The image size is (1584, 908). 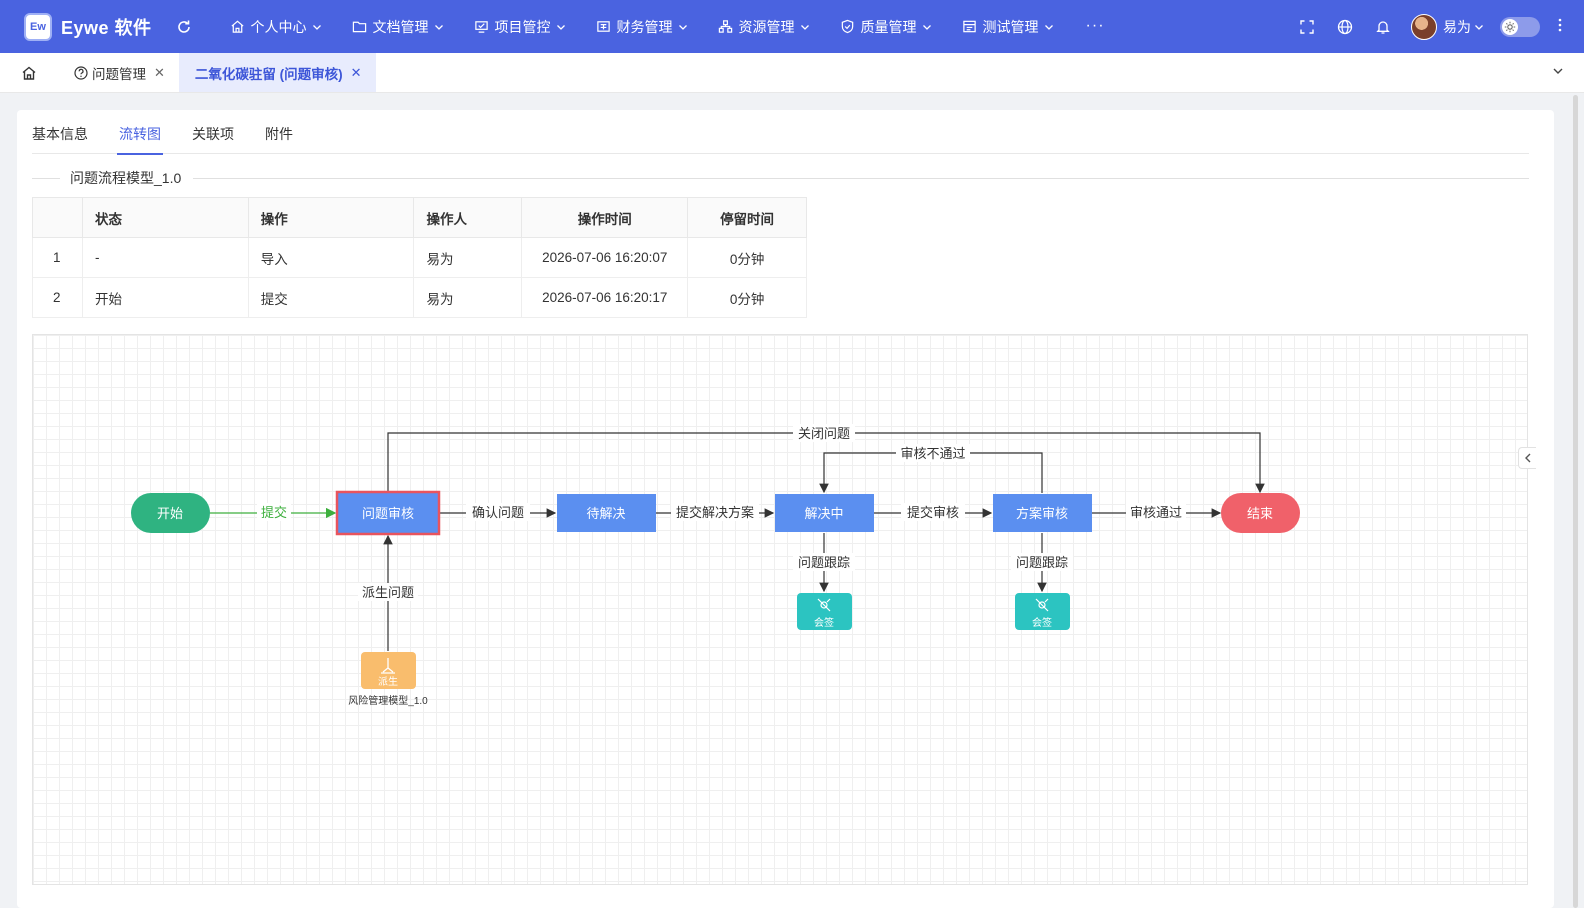 I want to click on menu-label: 文档管理, so click(x=400, y=26).